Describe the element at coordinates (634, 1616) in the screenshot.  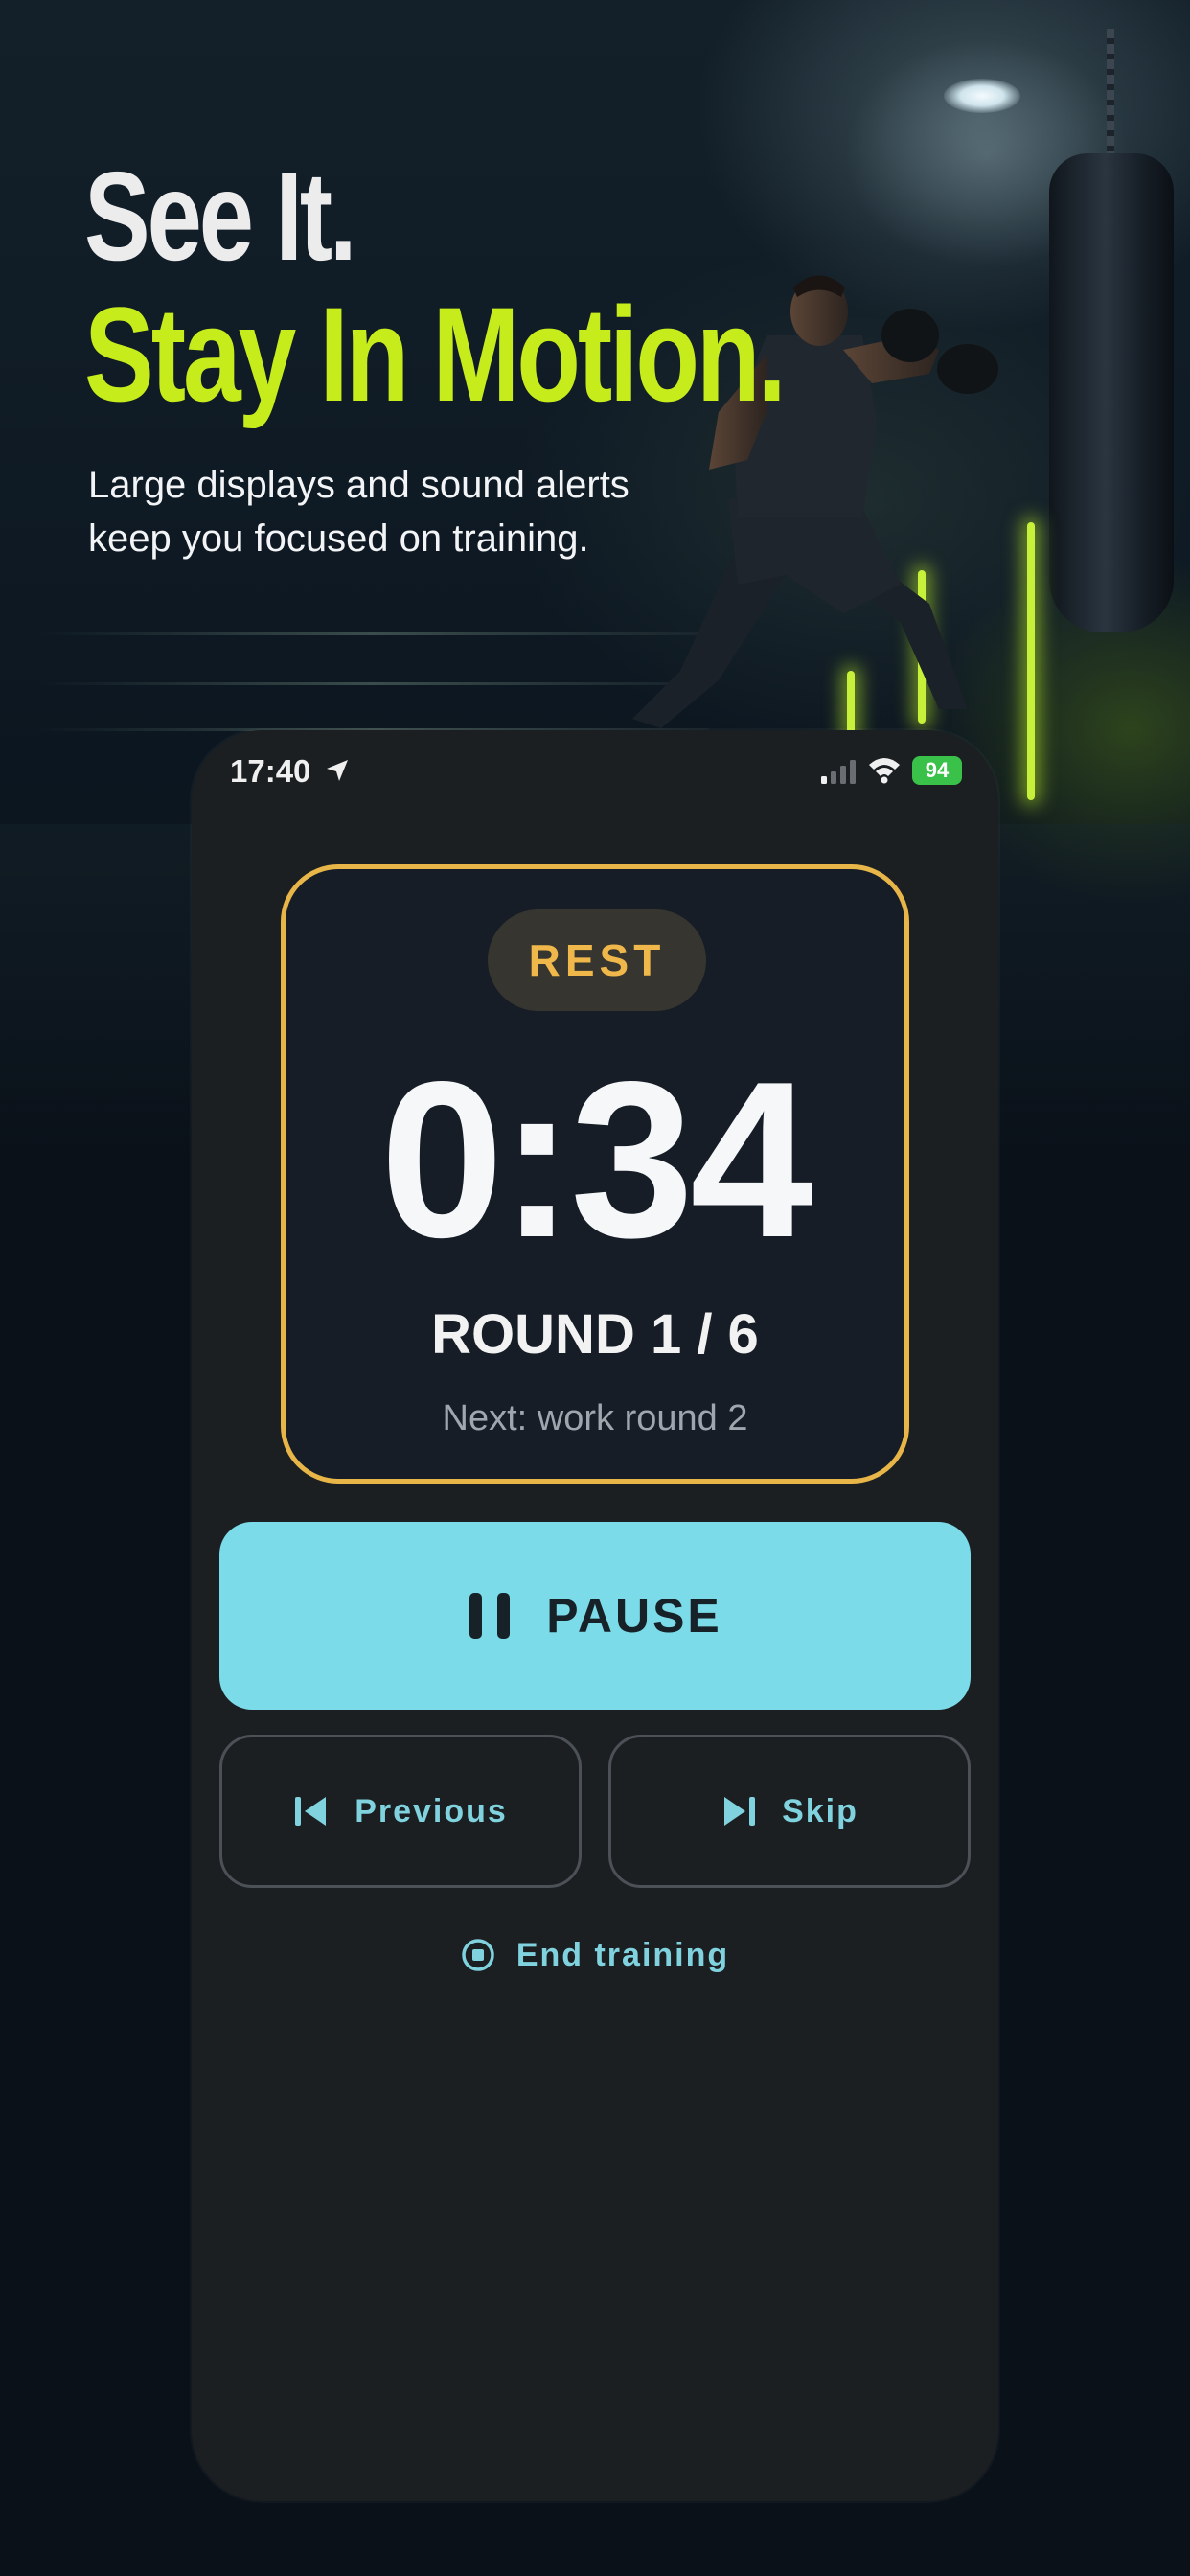
I see `pause-label: PAUSE` at that location.